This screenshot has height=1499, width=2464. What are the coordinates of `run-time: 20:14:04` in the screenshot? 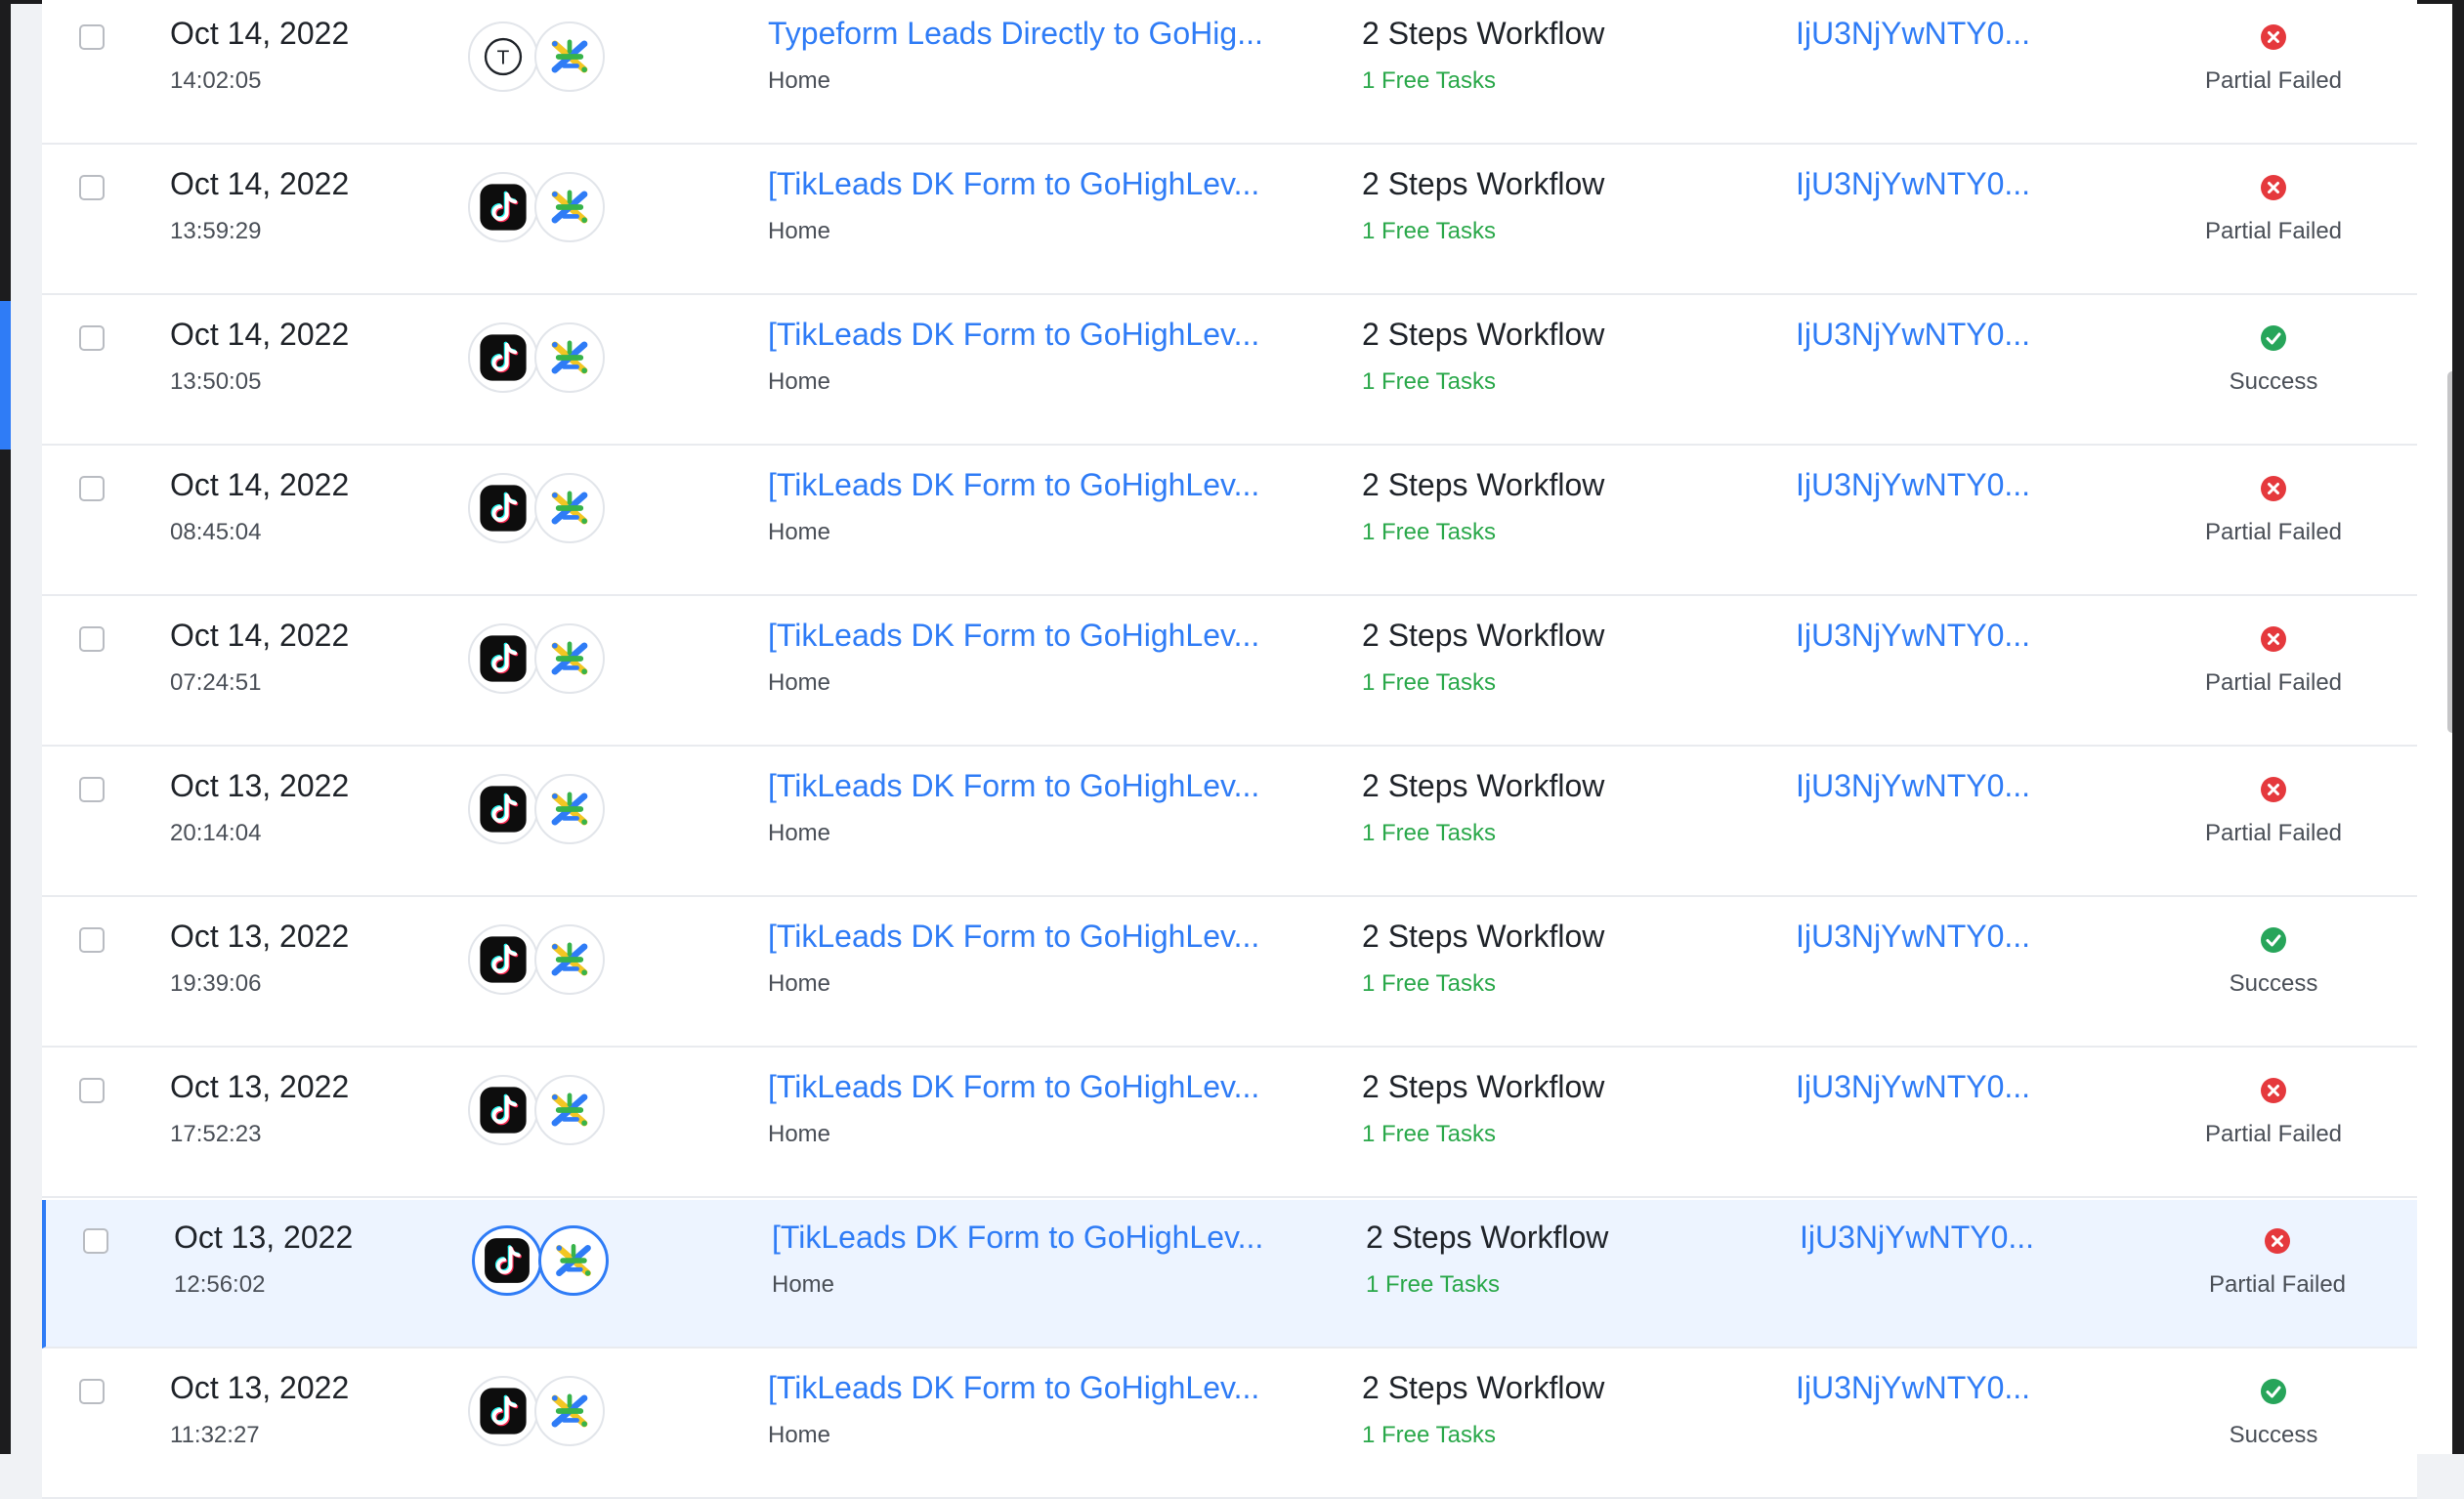 It's located at (216, 833).